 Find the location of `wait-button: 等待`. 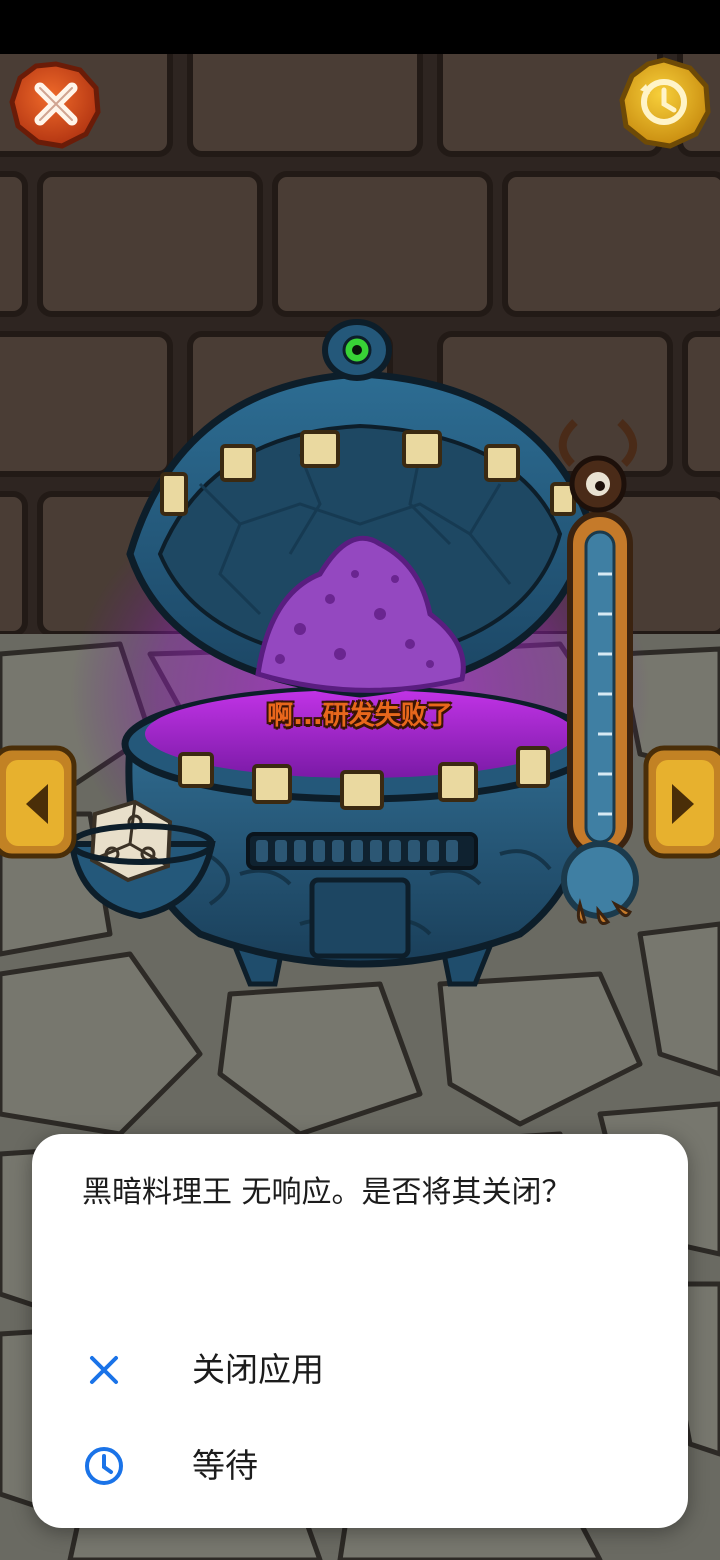

wait-button: 等待 is located at coordinates (360, 1466).